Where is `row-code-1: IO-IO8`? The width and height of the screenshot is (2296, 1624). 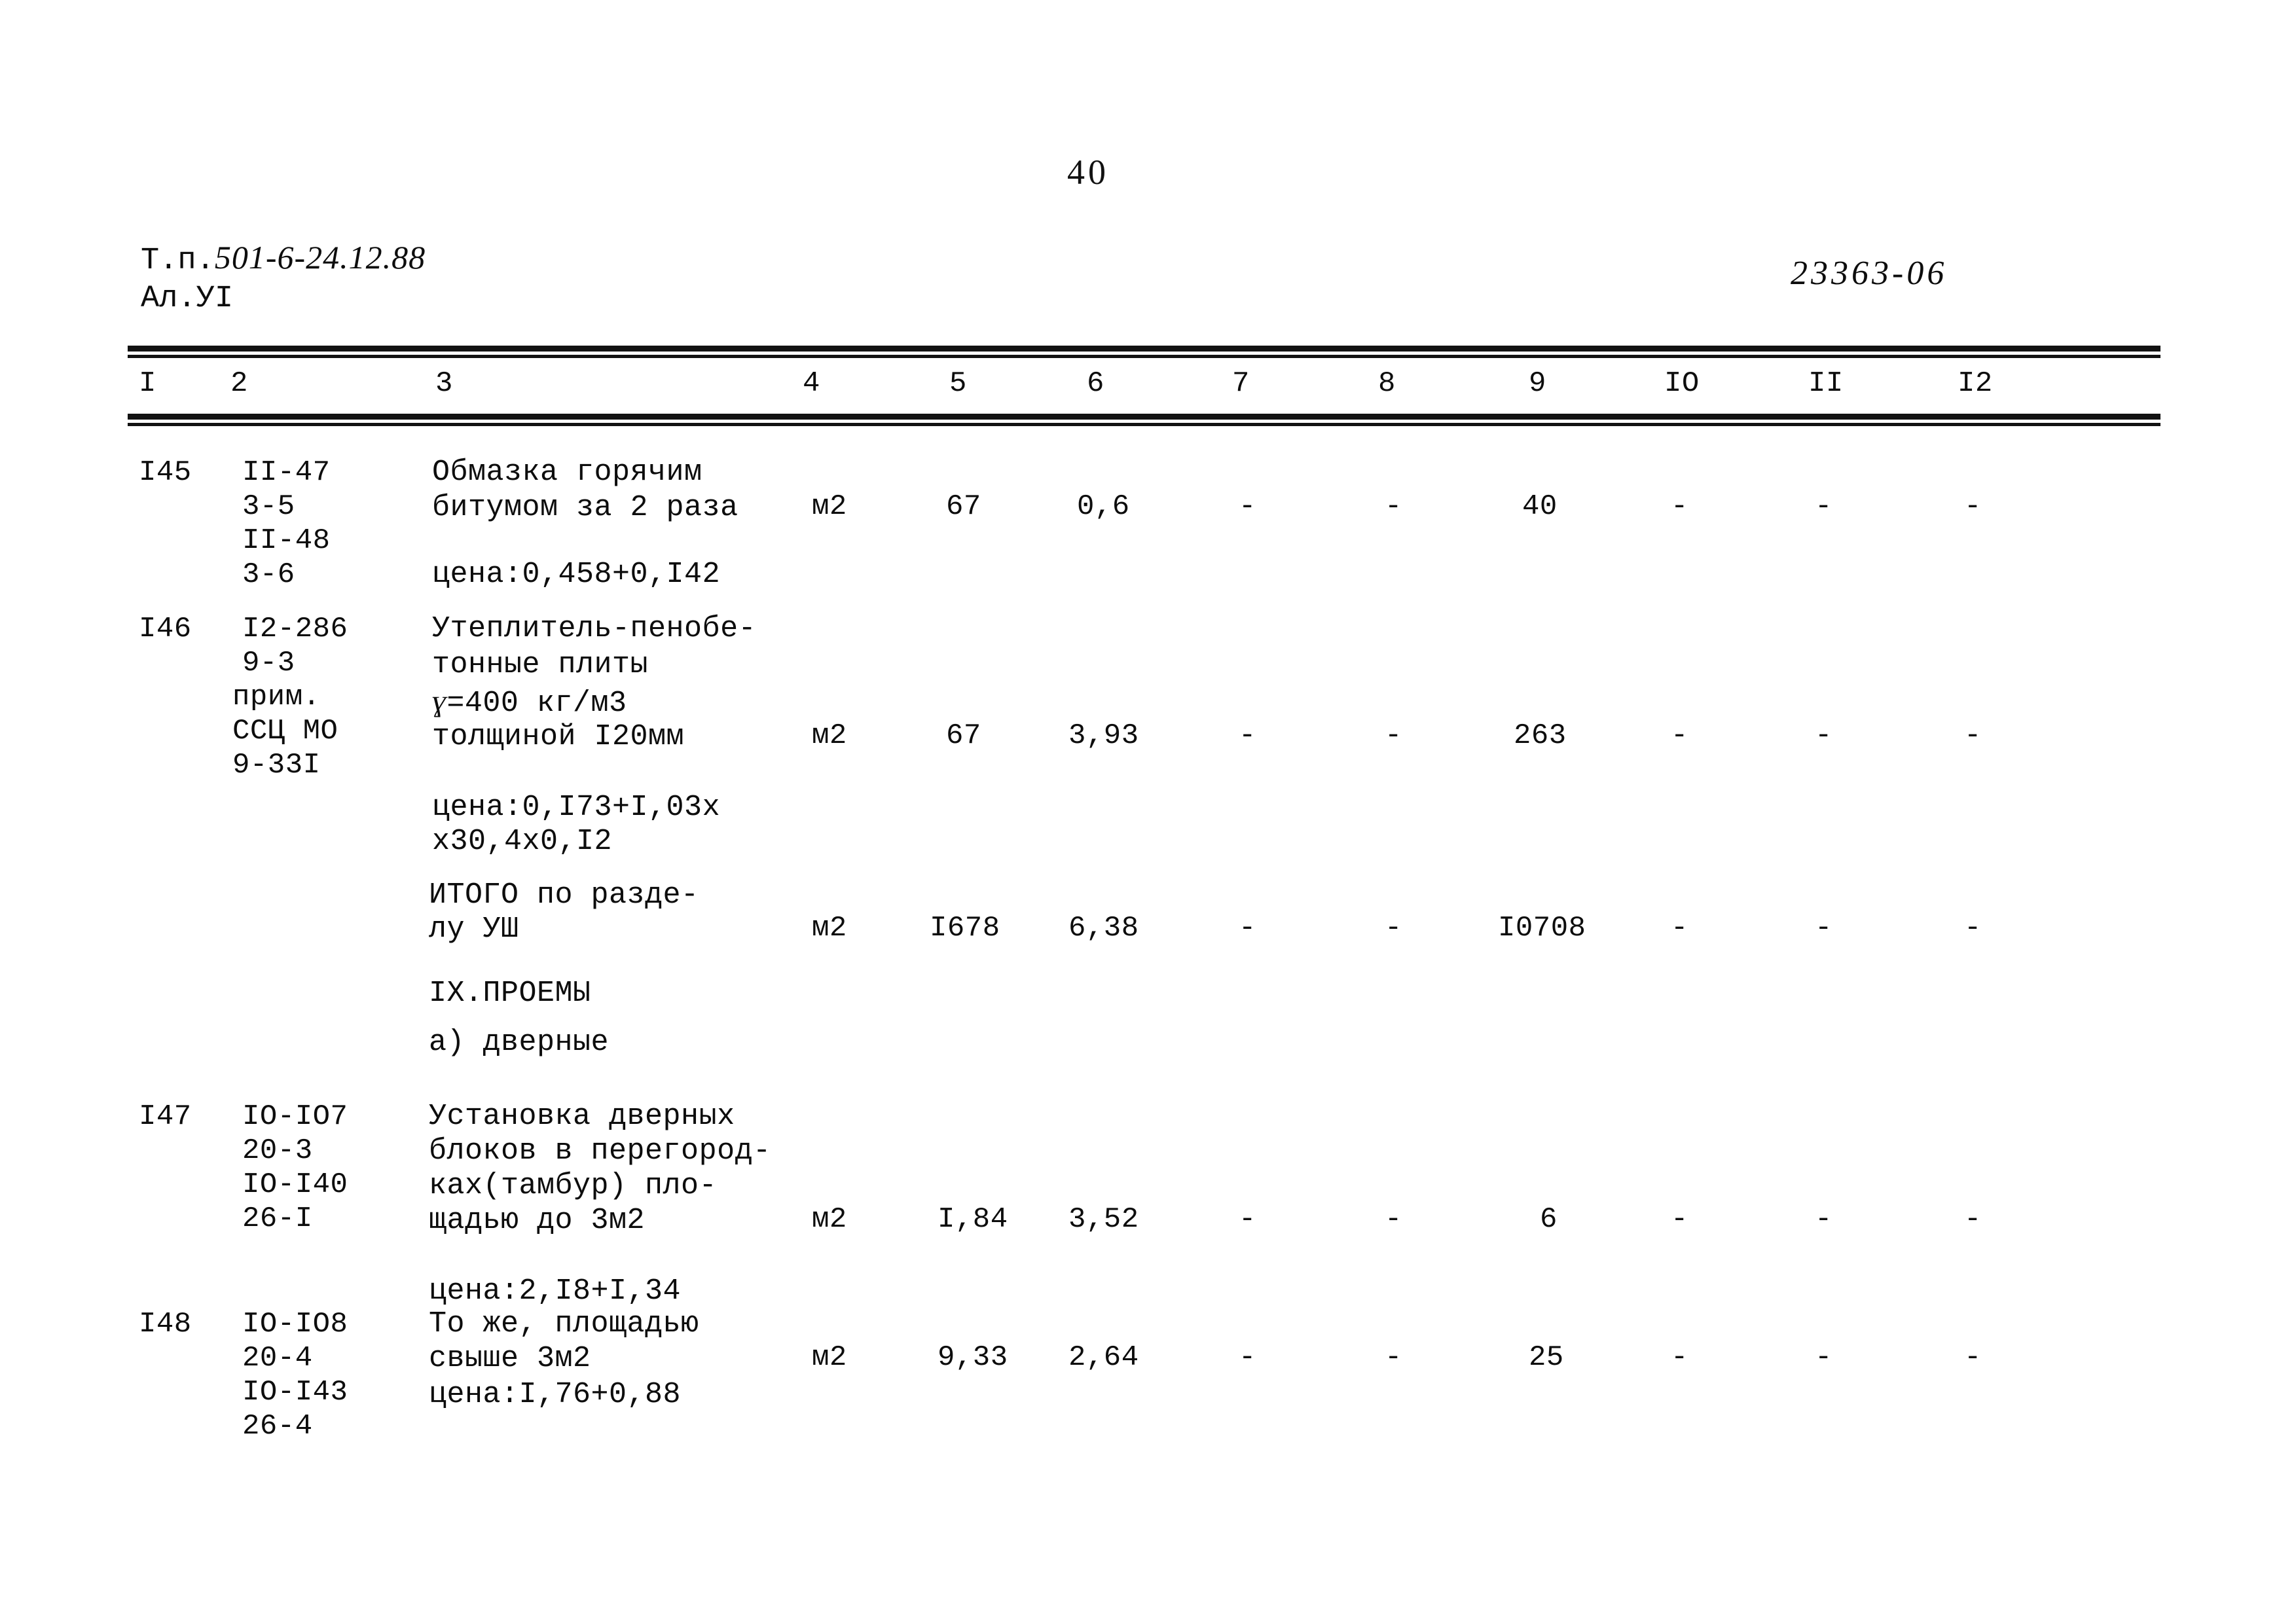 row-code-1: IO-IO8 is located at coordinates (295, 1324).